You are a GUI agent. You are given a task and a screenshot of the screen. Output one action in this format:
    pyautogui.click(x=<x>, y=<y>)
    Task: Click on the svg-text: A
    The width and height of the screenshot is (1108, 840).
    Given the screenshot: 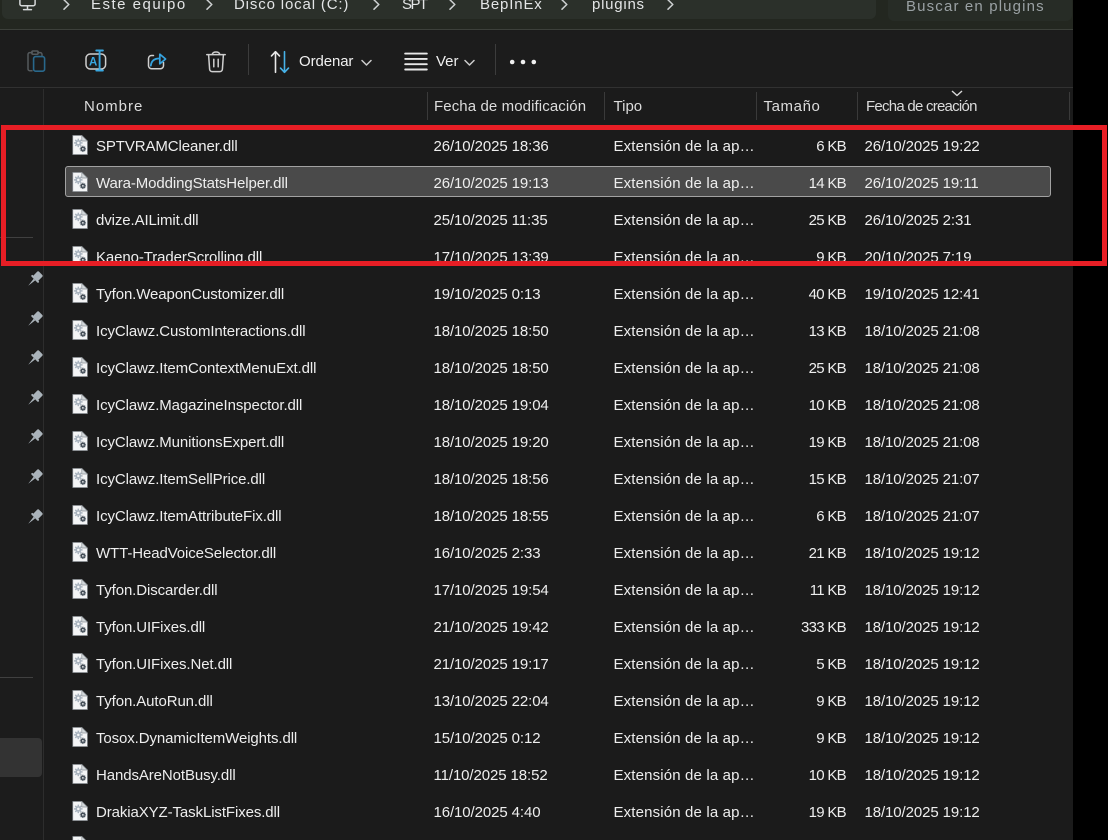 What is the action you would take?
    pyautogui.click(x=93, y=62)
    